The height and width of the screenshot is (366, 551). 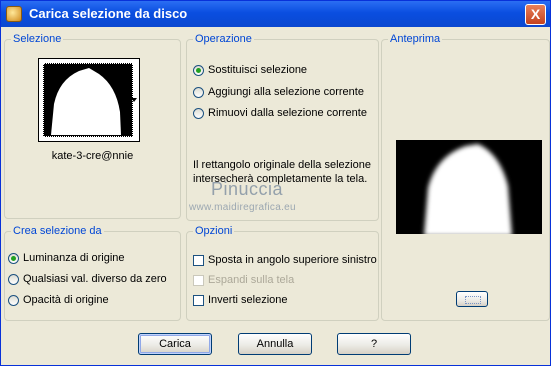 I want to click on checkbox-inverti: Inverti selezione, so click(x=240, y=300).